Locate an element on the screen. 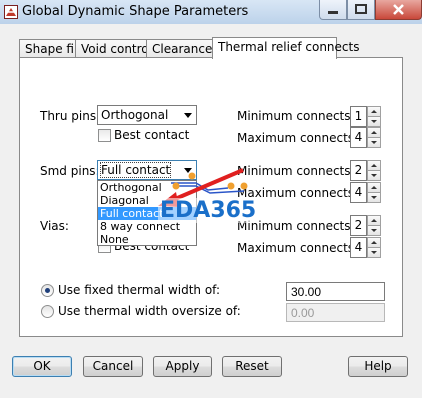 The height and width of the screenshot is (398, 422). smd-pins-value: Full contact is located at coordinates (135, 170).